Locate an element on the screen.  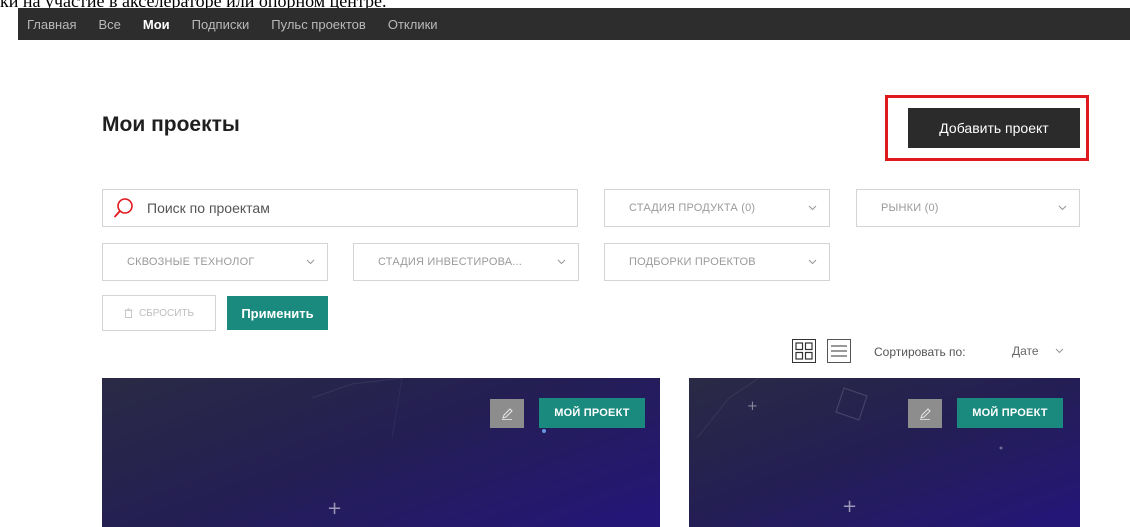
nav-item-main: Главная is located at coordinates (51, 24).